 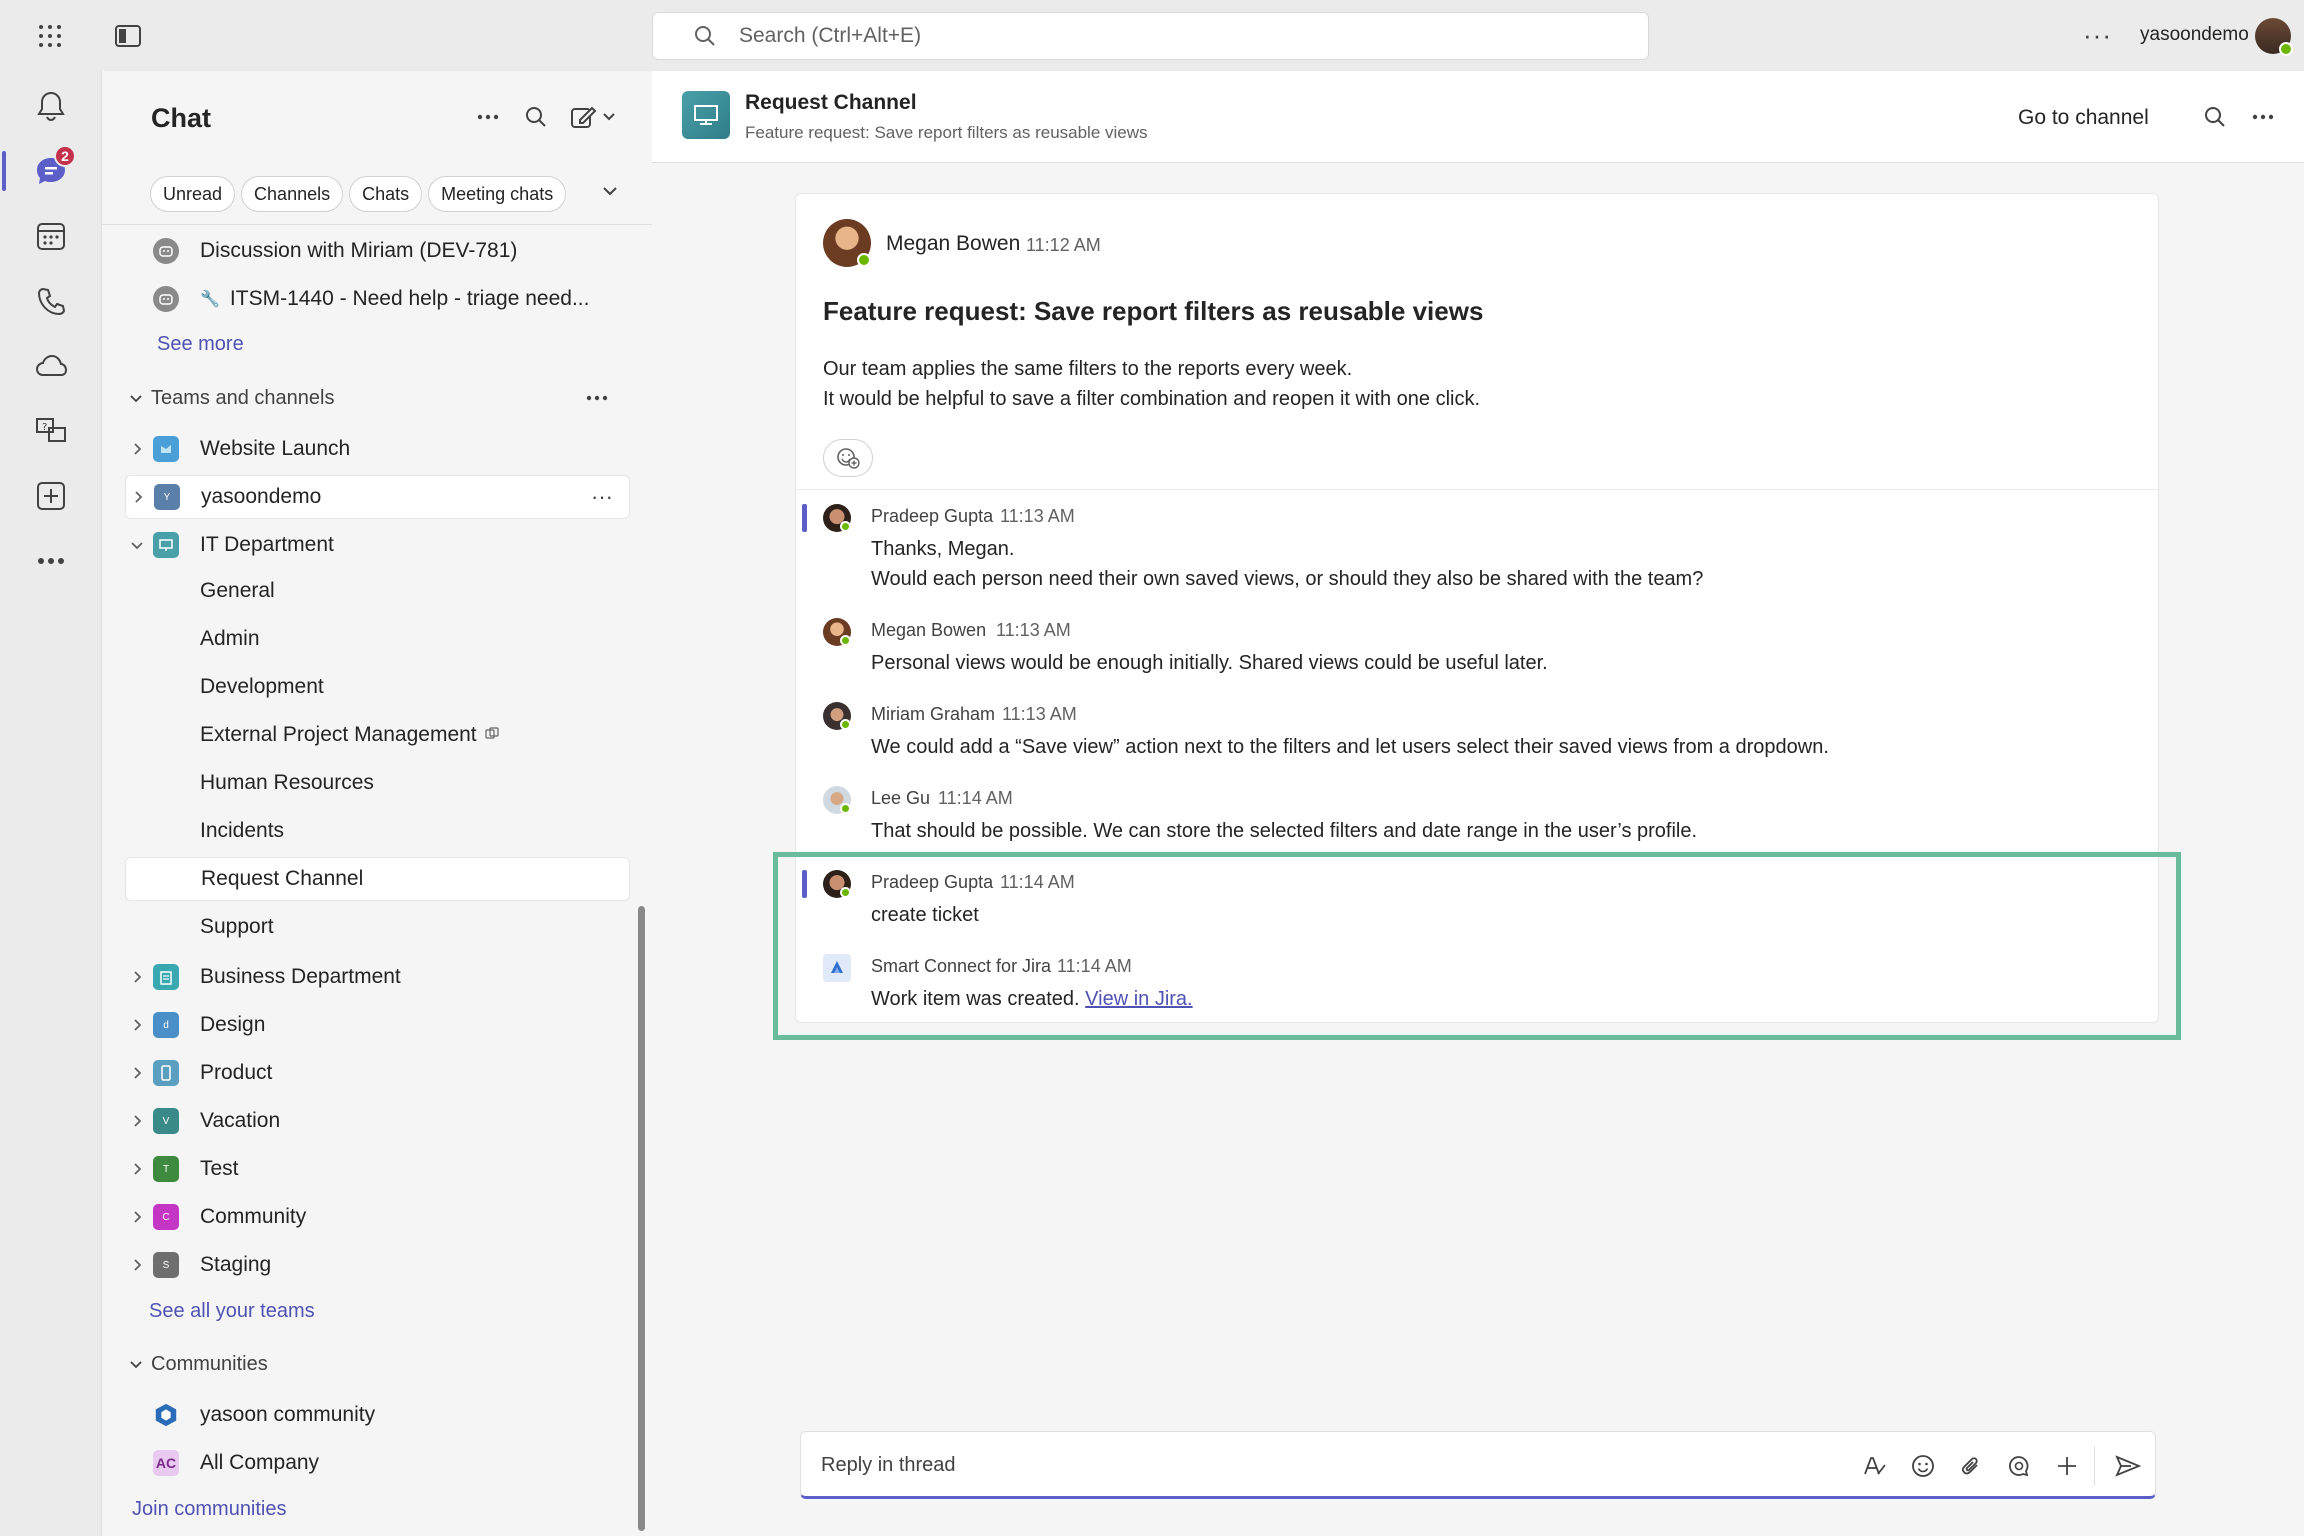 I want to click on teams-channels-header: Teams and channels, so click(x=229, y=398).